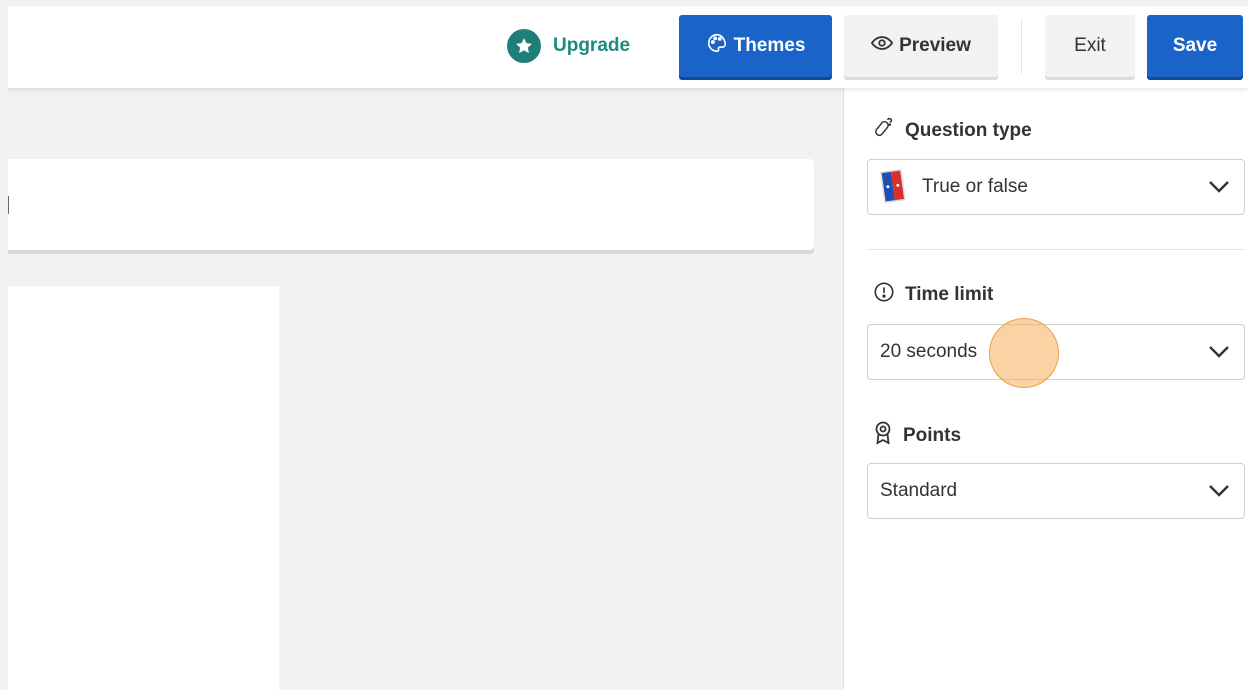  What do you see at coordinates (929, 351) in the screenshot?
I see `time-limit-value: 20 seconds` at bounding box center [929, 351].